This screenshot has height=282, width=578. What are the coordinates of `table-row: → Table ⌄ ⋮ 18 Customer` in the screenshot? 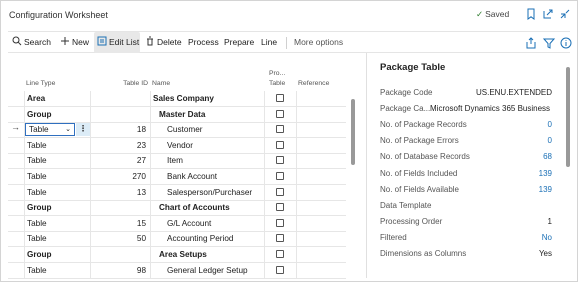 It's located at (177, 130).